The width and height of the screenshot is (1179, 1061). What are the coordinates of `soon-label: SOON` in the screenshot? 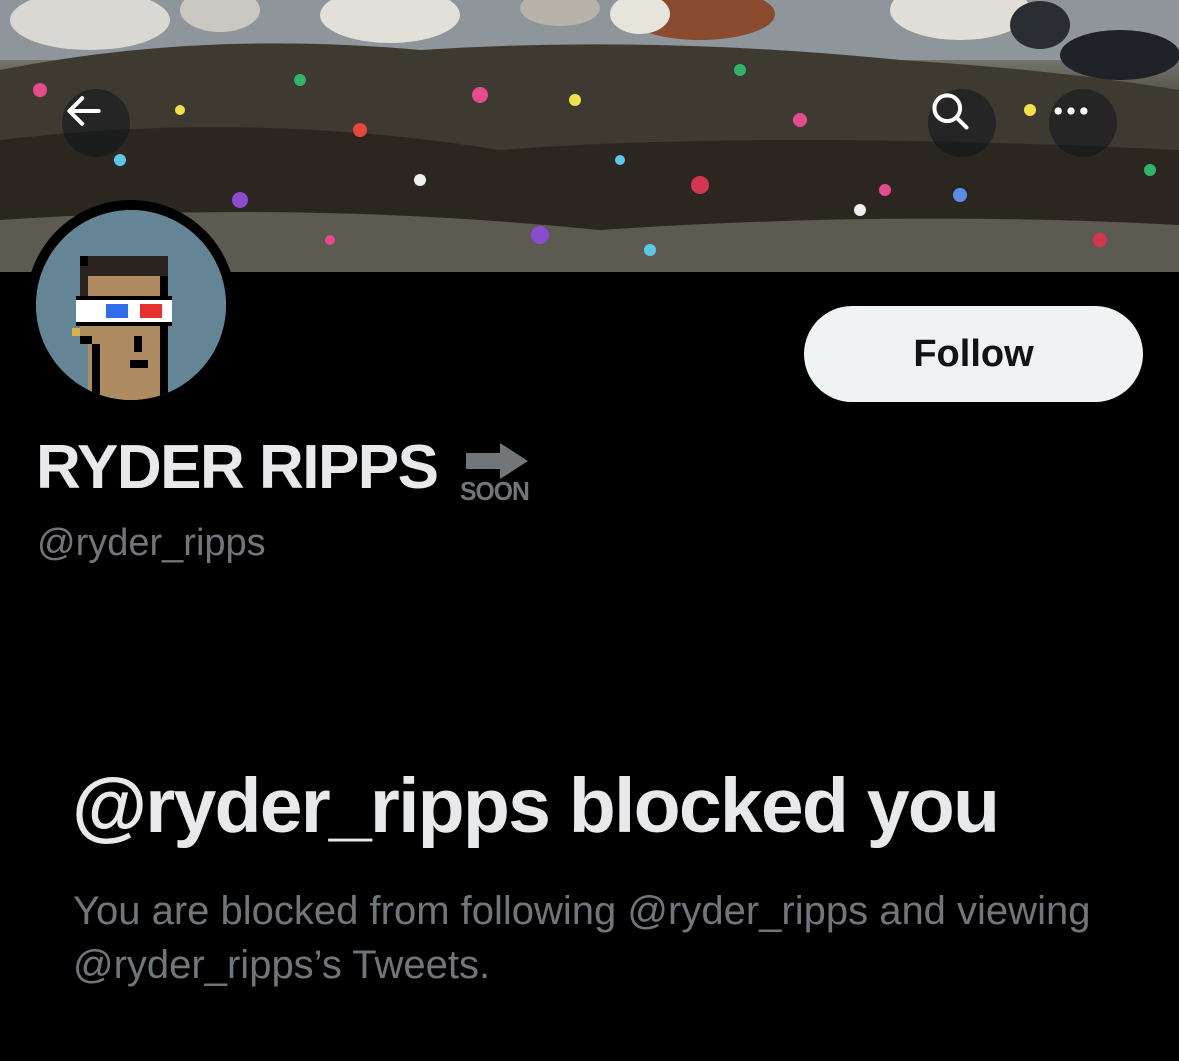 It's located at (494, 490).